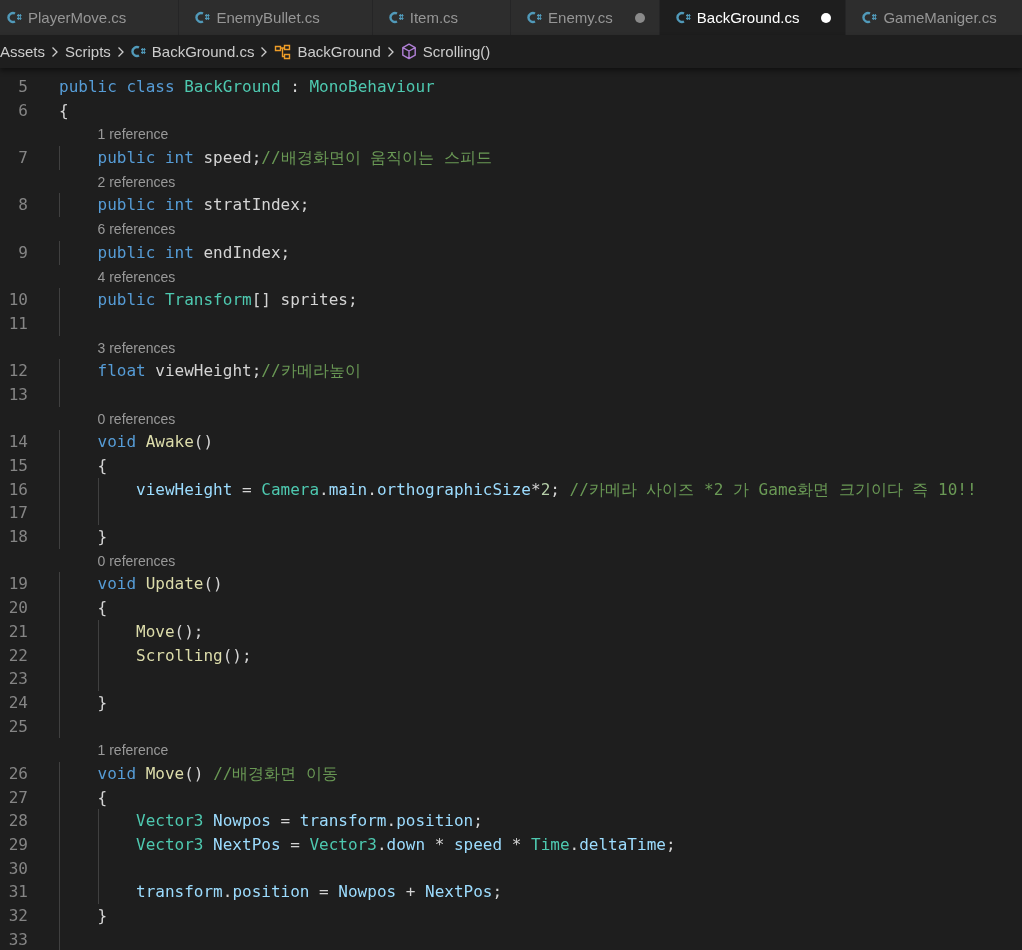 Image resolution: width=1022 pixels, height=950 pixels. What do you see at coordinates (408, 51) in the screenshot?
I see `cube-icon` at bounding box center [408, 51].